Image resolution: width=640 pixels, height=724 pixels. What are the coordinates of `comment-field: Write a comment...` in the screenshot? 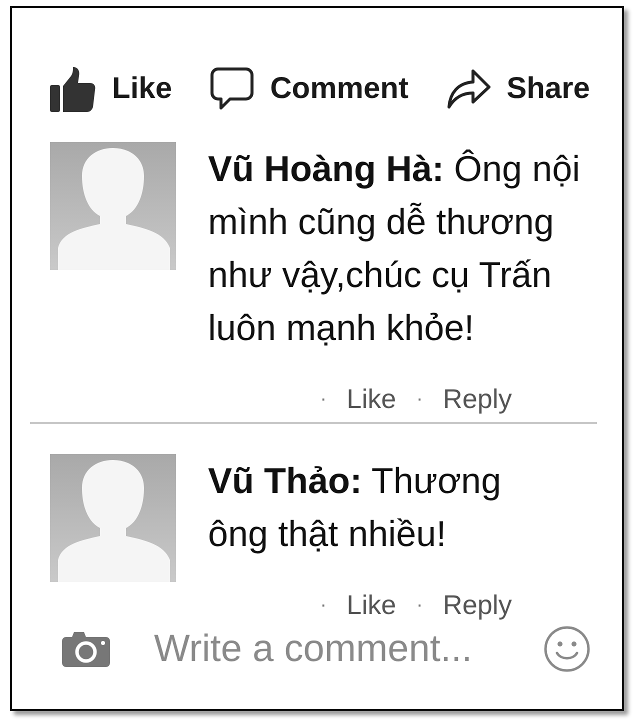 It's located at (327, 649).